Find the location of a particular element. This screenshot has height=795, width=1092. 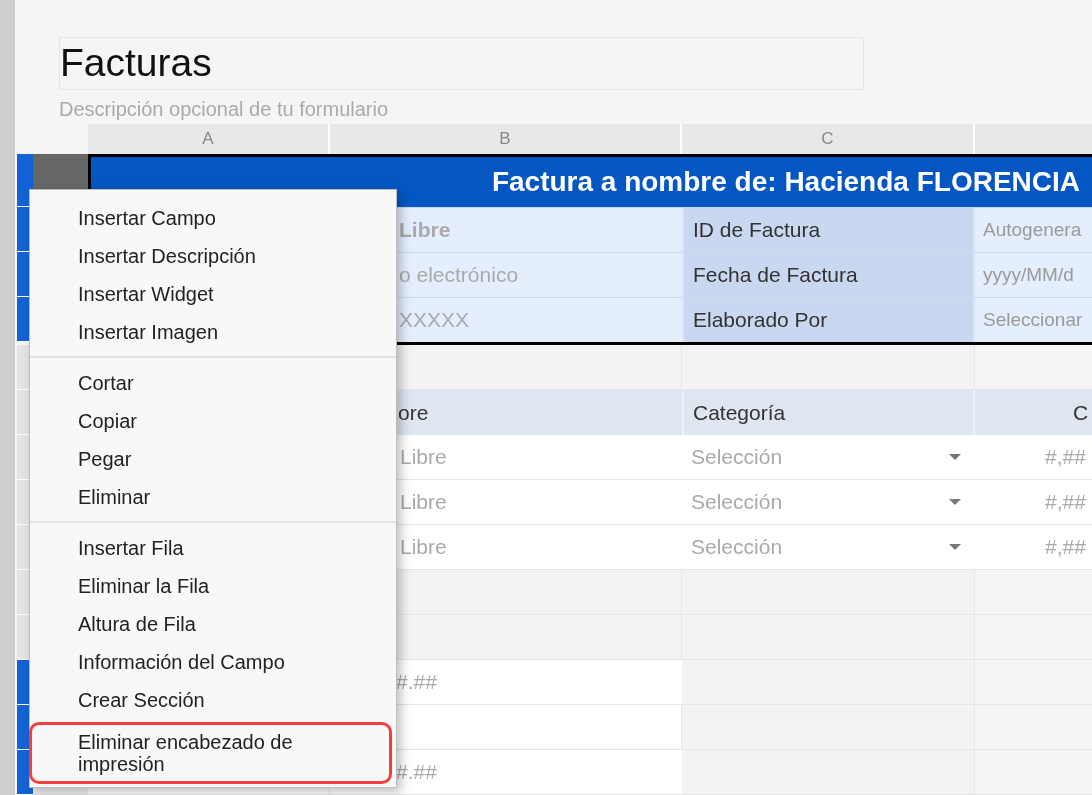

menu-item: Eliminar la Fila is located at coordinates (213, 586).